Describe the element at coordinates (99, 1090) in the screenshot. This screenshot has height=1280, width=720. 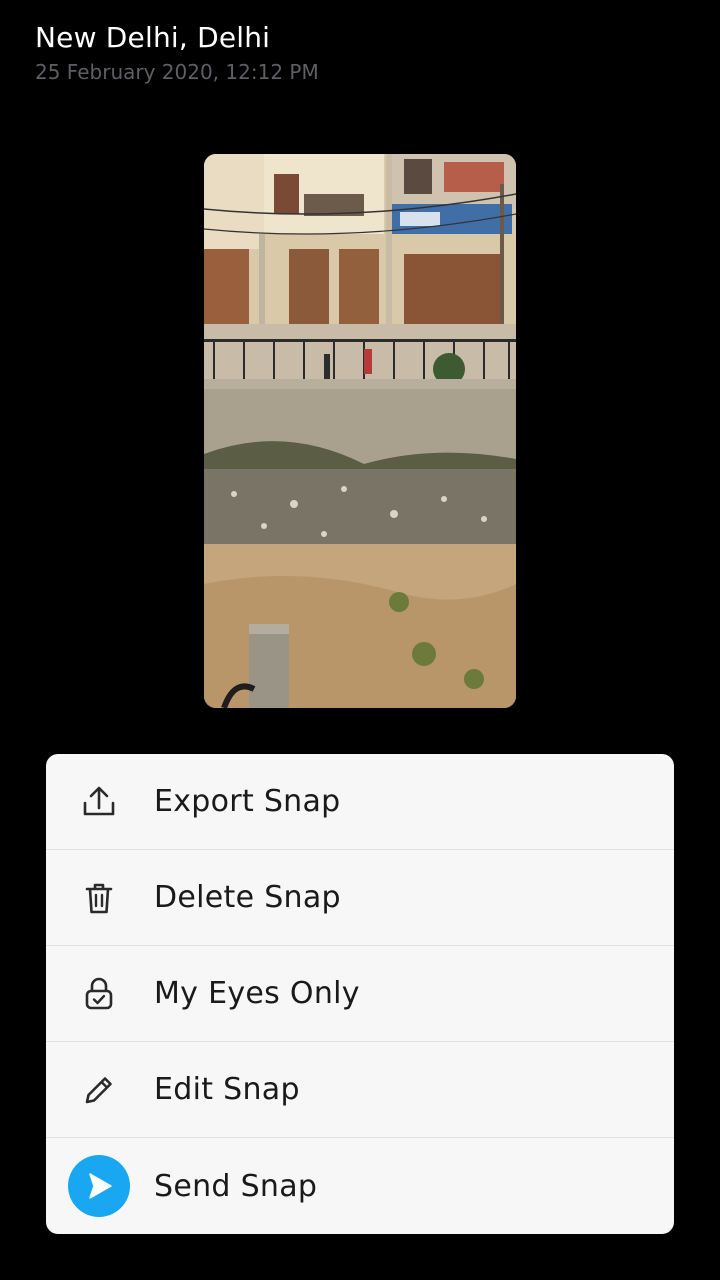
I see `pencil-icon` at that location.